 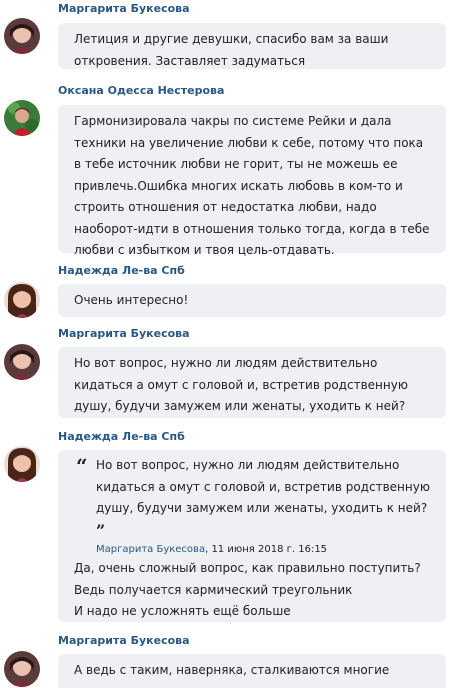 What do you see at coordinates (131, 300) in the screenshot?
I see `message-text: Очень интересно!` at bounding box center [131, 300].